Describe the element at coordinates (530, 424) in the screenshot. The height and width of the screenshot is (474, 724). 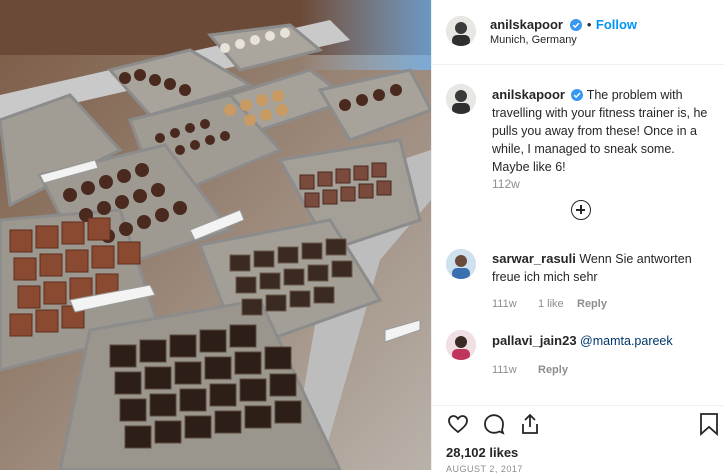
I see `share-icon` at that location.